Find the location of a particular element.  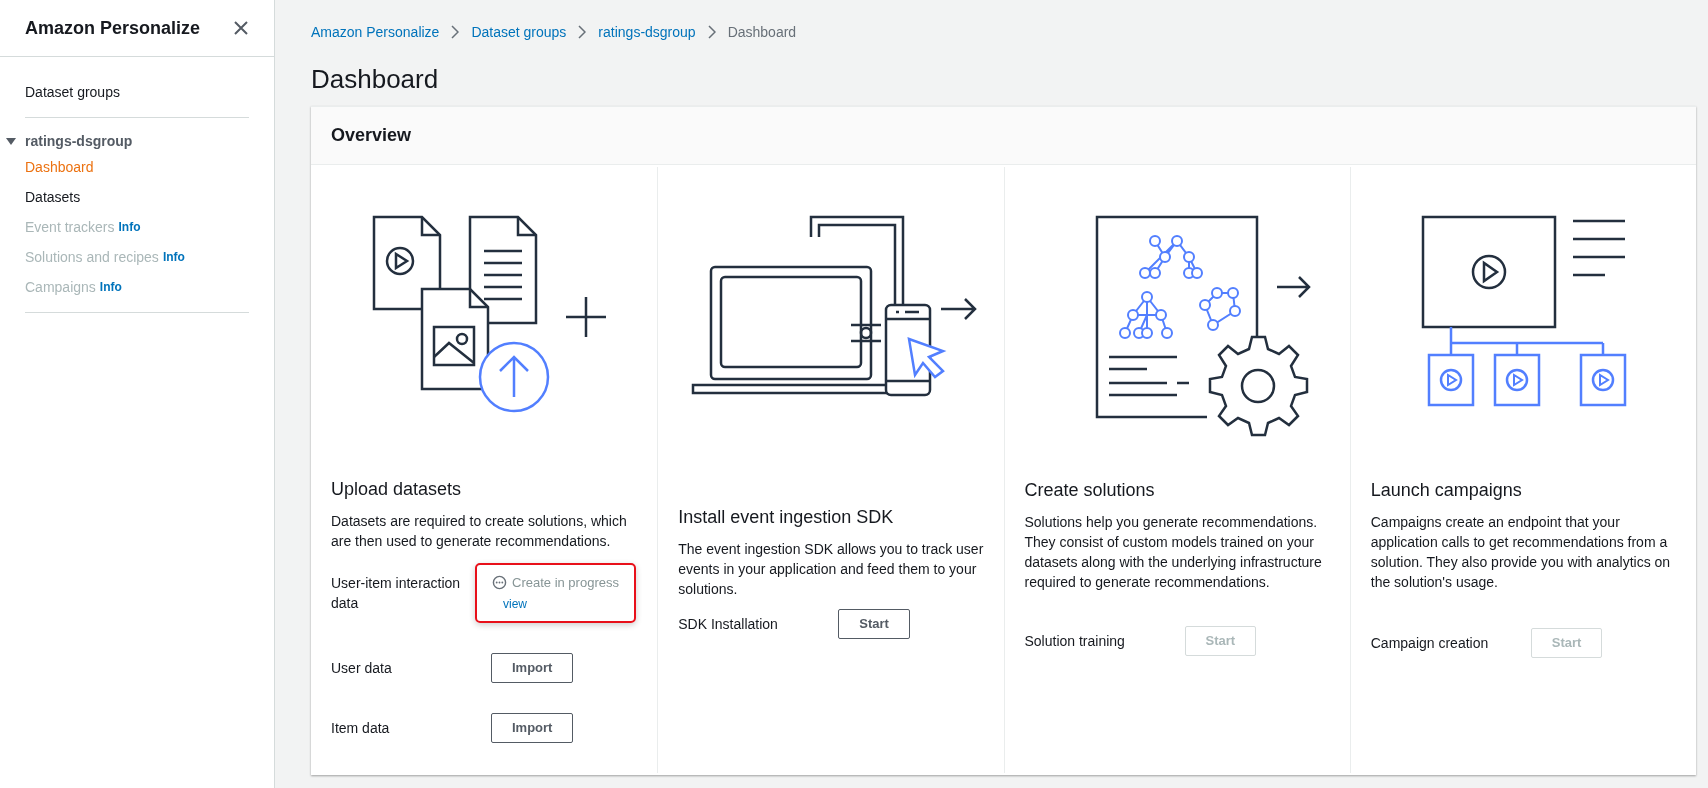

row-label: Item data is located at coordinates (361, 728).